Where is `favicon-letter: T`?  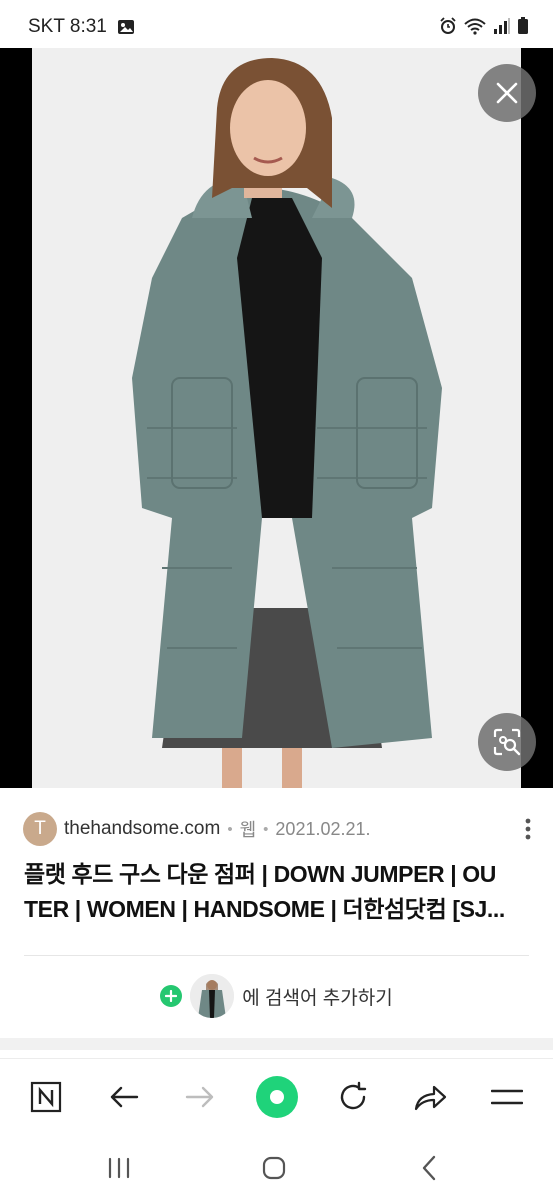 favicon-letter: T is located at coordinates (40, 828).